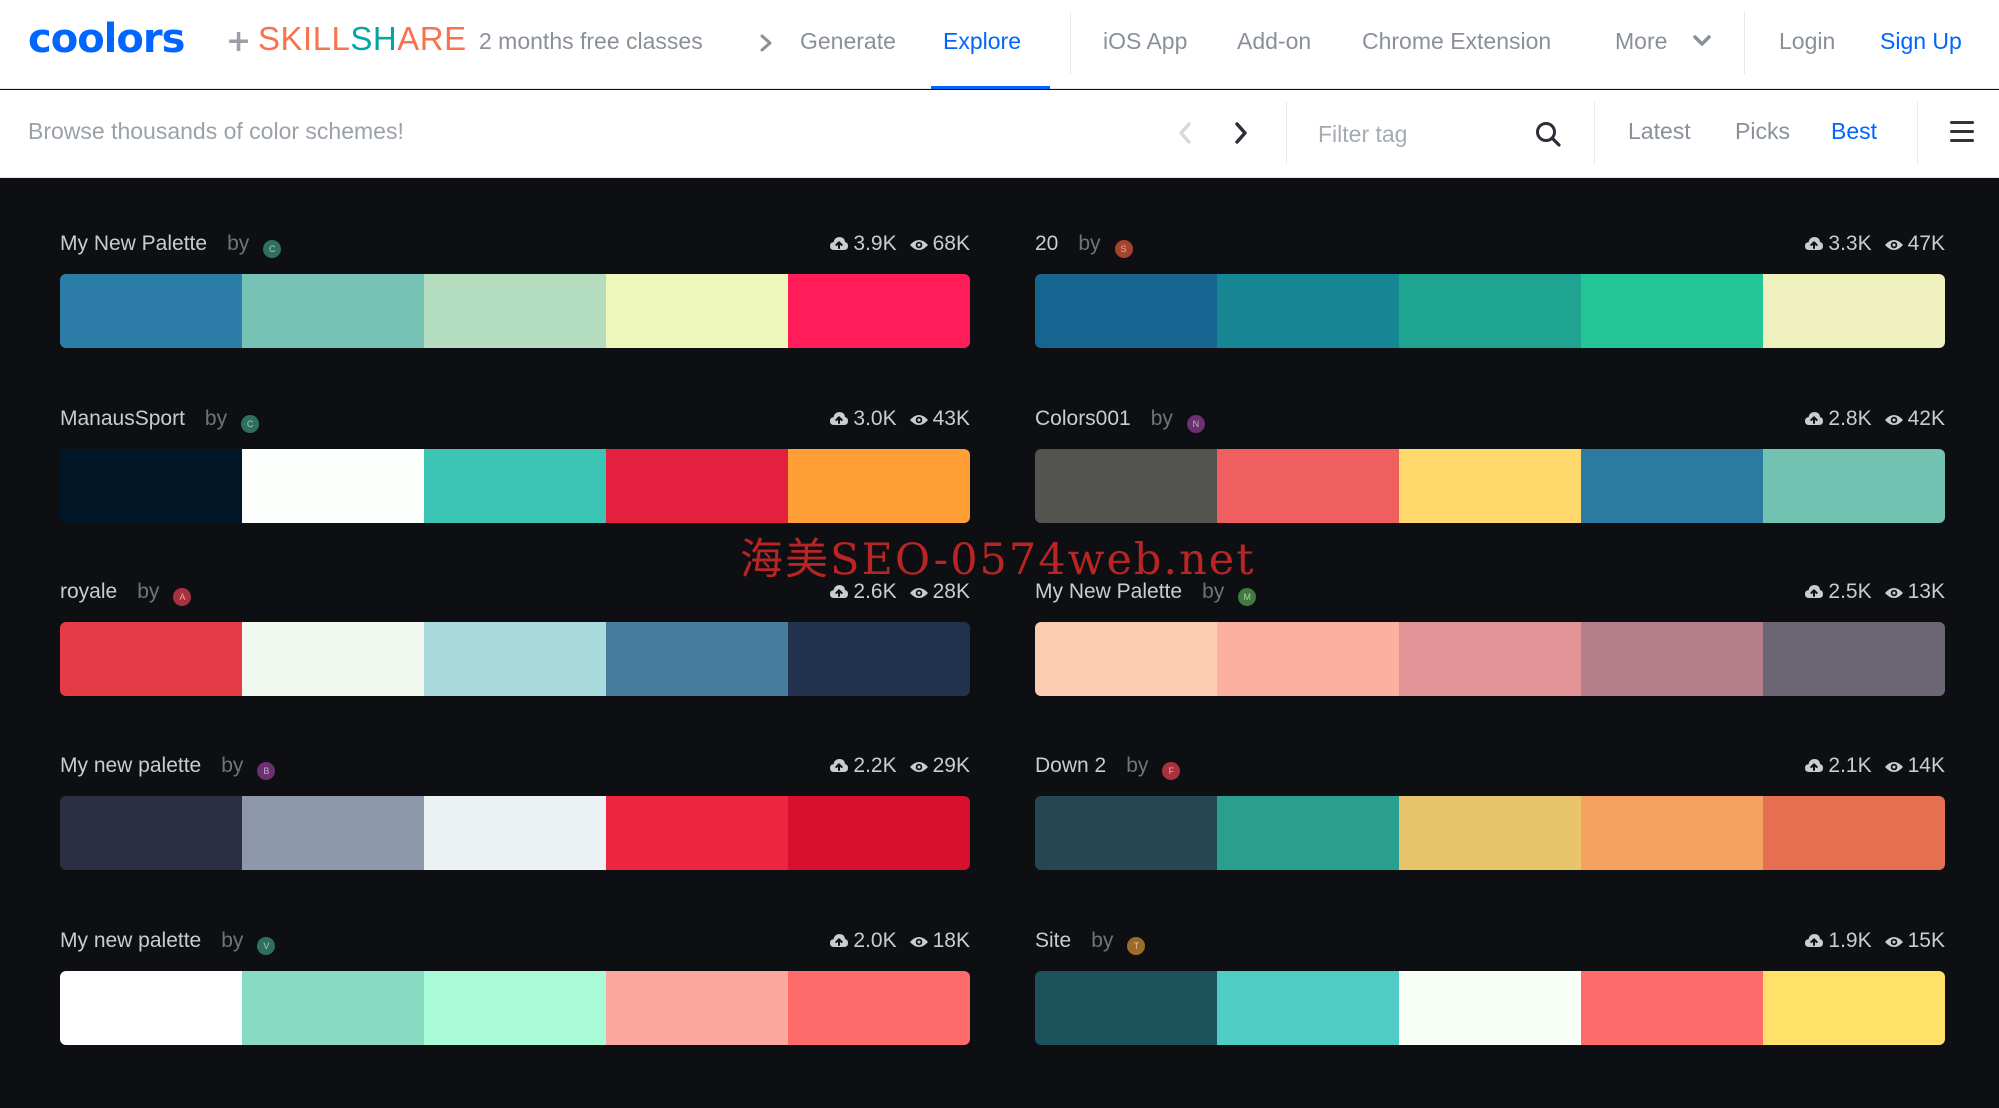 Image resolution: width=1999 pixels, height=1108 pixels. I want to click on palette-title: Colors001 by N, so click(1120, 420).